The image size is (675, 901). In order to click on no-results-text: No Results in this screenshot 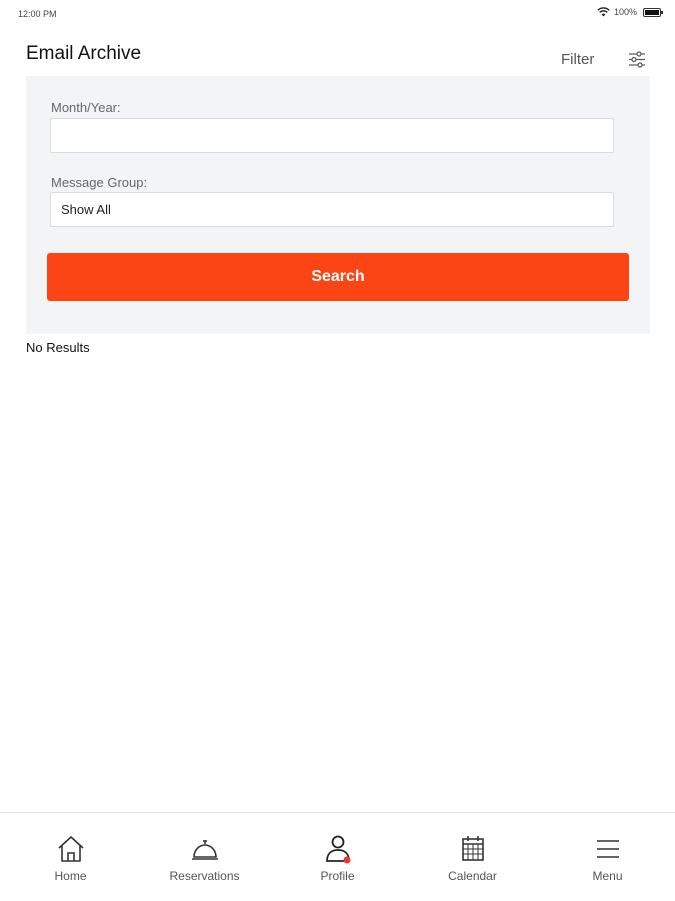, I will do `click(58, 347)`.